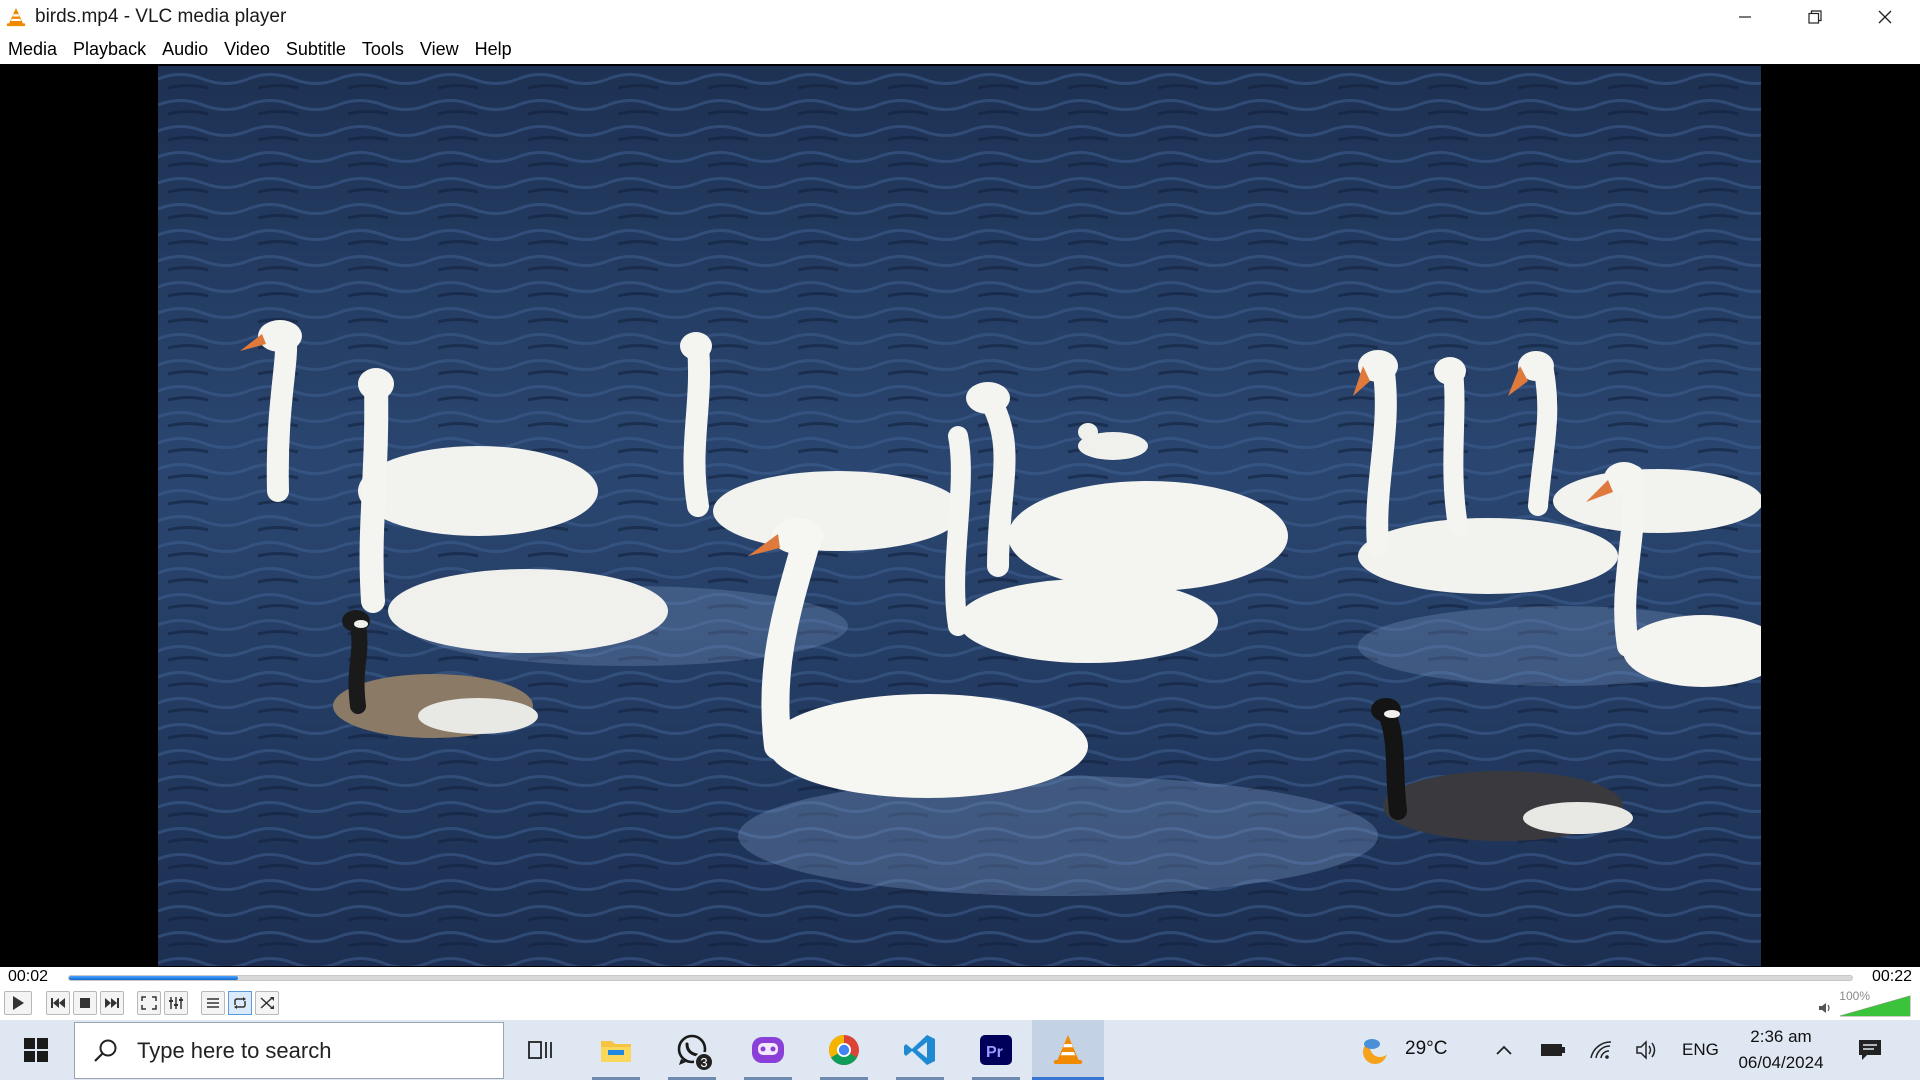 Image resolution: width=1920 pixels, height=1080 pixels. I want to click on premiere-pro-icon: Pr, so click(996, 1050).